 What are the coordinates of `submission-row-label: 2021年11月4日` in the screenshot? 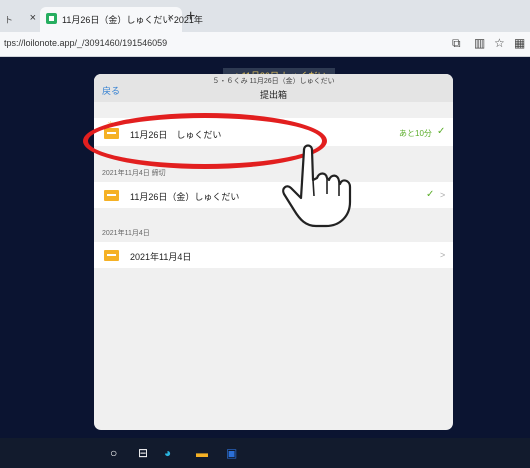 It's located at (161, 257).